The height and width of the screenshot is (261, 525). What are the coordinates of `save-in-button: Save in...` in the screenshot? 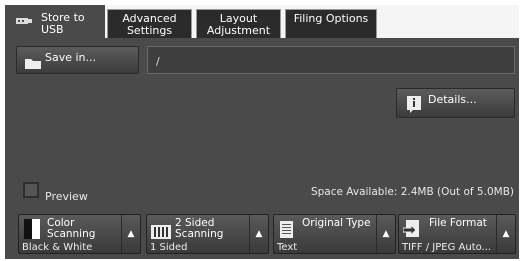 It's located at (77, 60).